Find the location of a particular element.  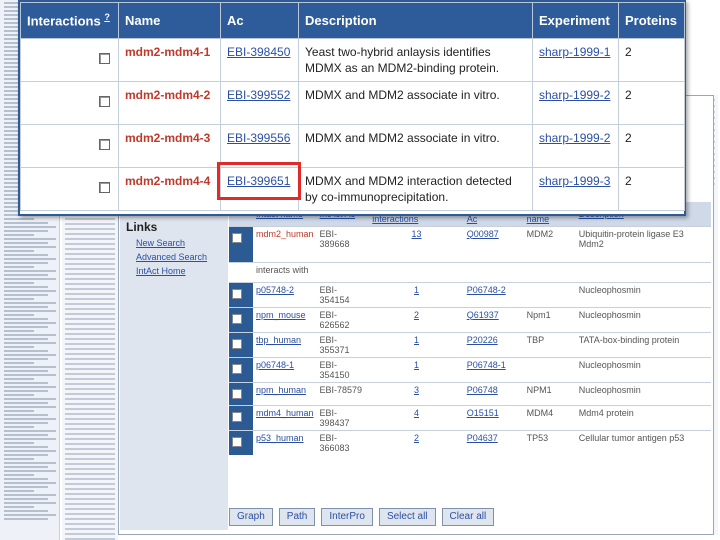

cell-uniprot: P06748-1 is located at coordinates (493, 369).